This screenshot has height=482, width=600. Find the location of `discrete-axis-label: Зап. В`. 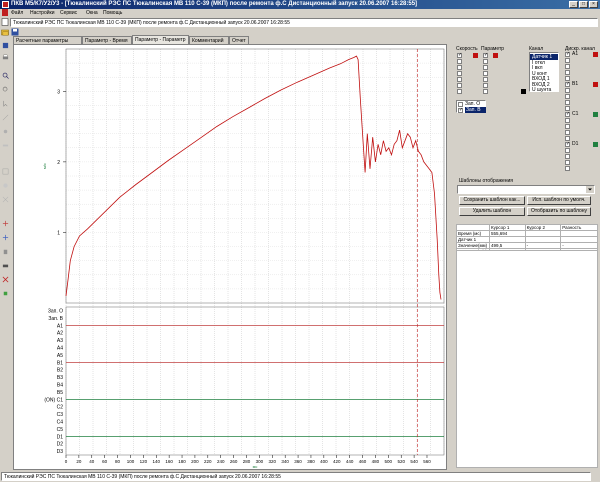

discrete-axis-label: Зап. В is located at coordinates (55, 319).